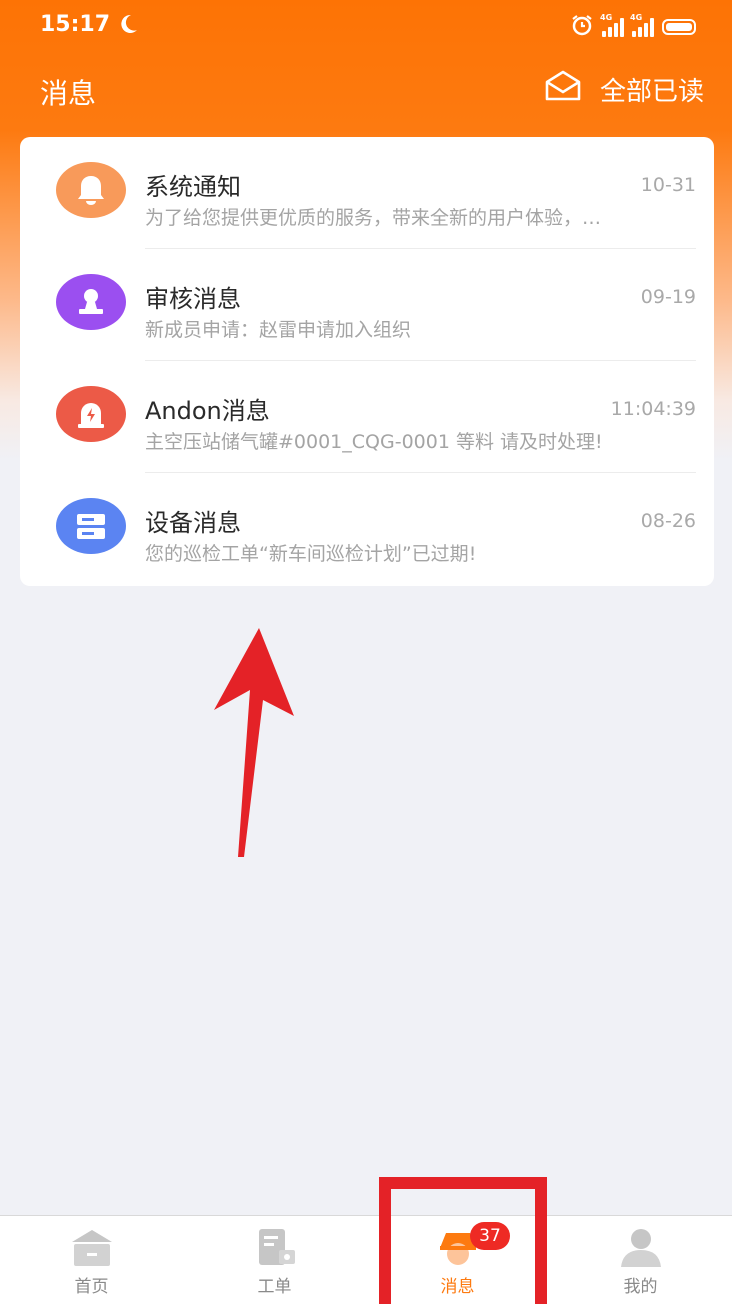  Describe the element at coordinates (640, 1248) in the screenshot. I see `profile-icon` at that location.